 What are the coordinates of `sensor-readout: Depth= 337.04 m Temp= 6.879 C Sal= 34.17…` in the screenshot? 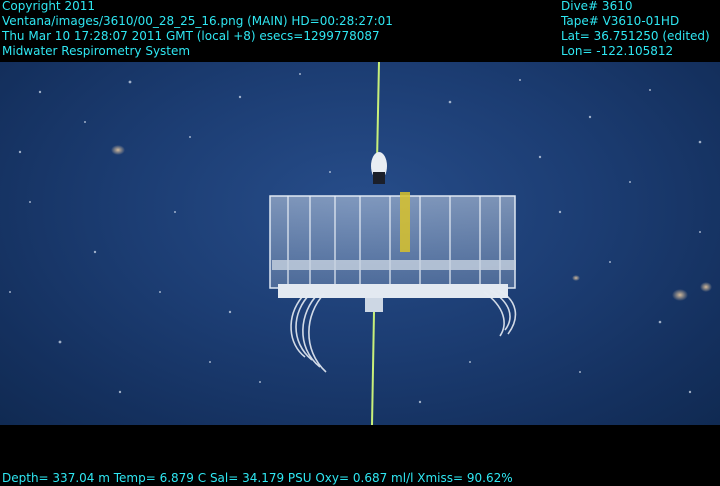 It's located at (257, 478).